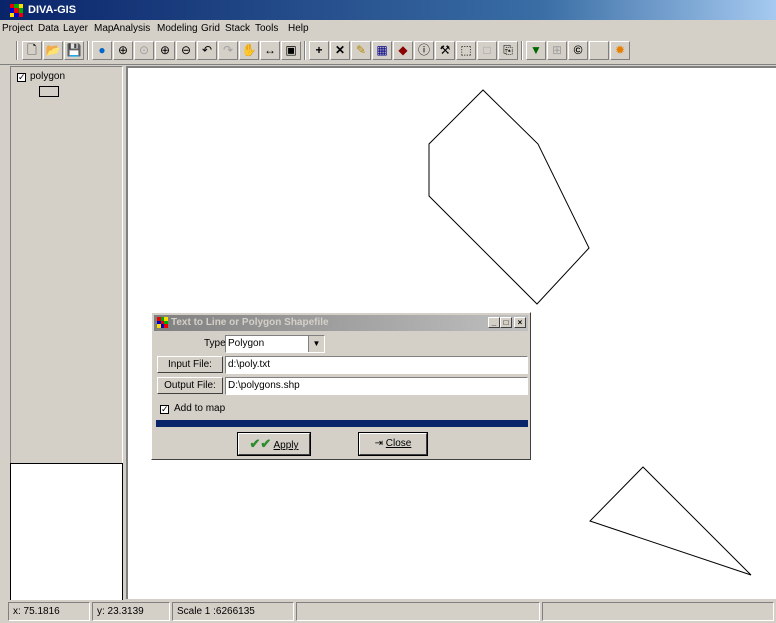 This screenshot has height=623, width=776. Describe the element at coordinates (340, 50) in the screenshot. I see `delete-icon: ✕` at that location.